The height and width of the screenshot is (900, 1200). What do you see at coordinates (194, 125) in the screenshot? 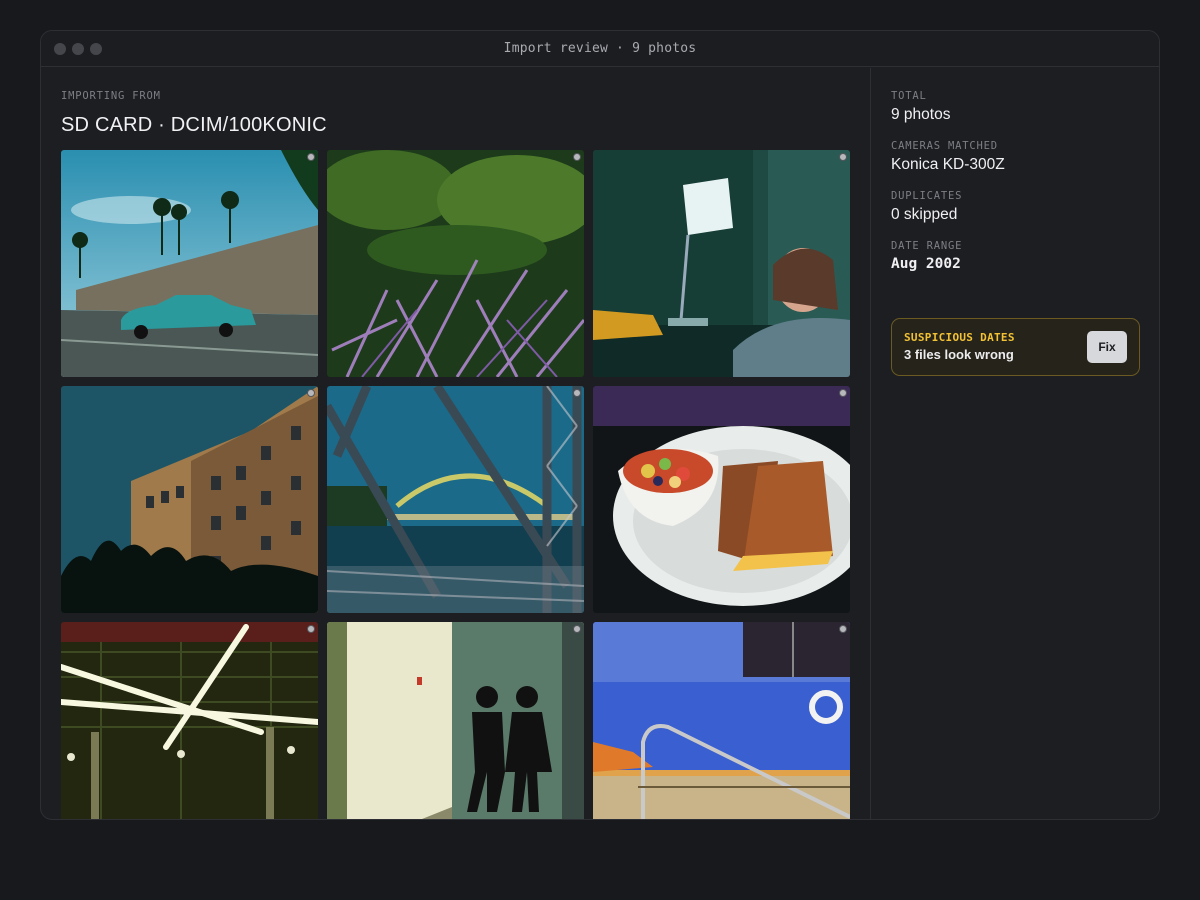
I see `source-title: SD CARD · DCIM/100KONIC` at bounding box center [194, 125].